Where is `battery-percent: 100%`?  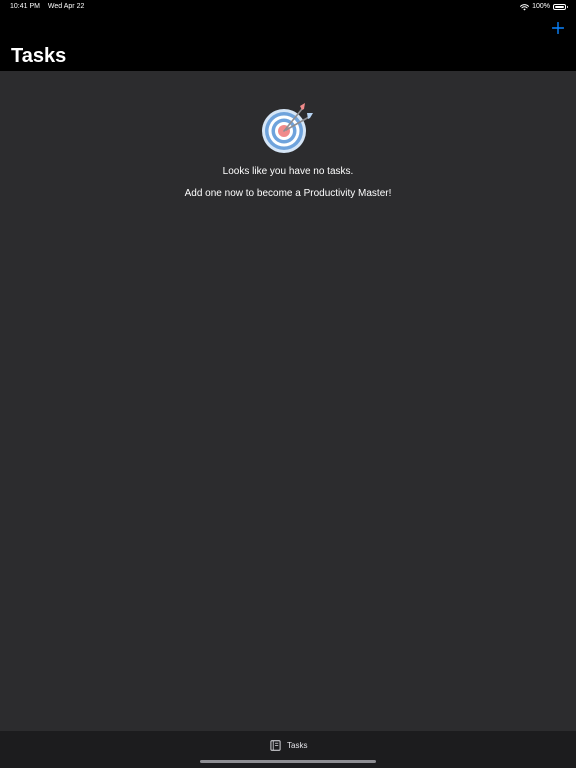
battery-percent: 100% is located at coordinates (541, 6).